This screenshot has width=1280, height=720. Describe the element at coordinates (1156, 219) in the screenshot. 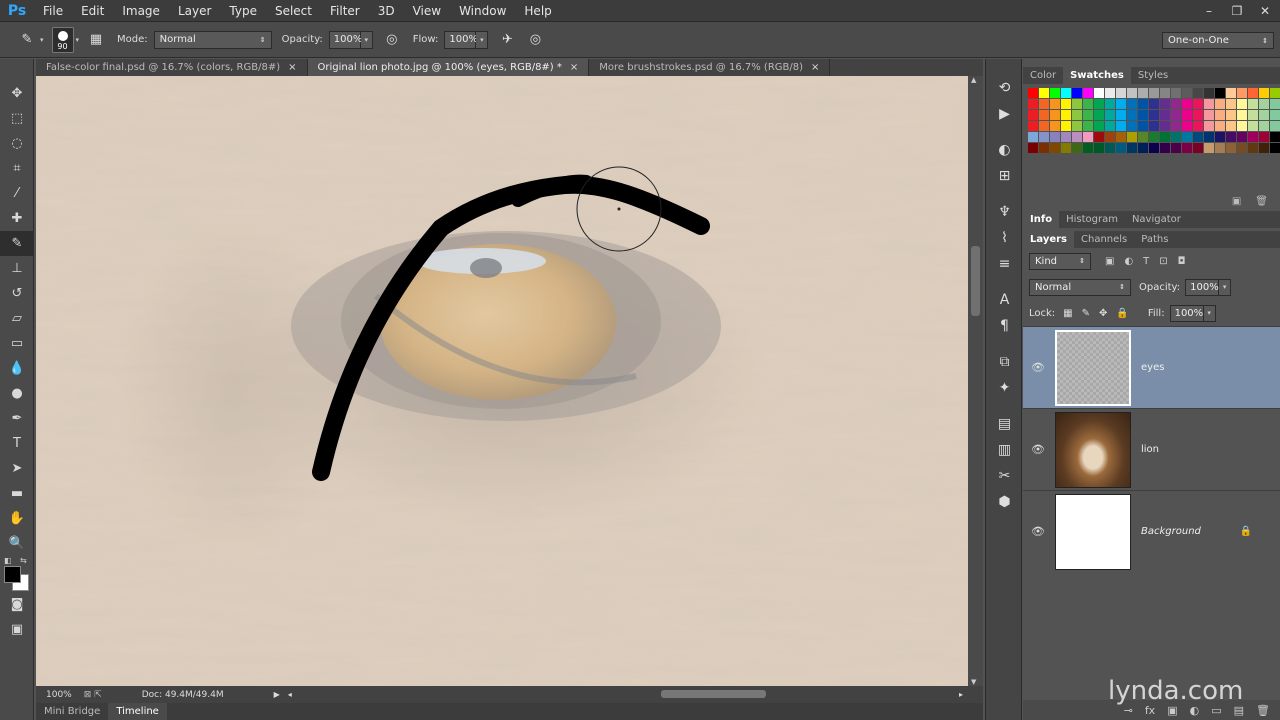

I see `tab-navigator: Navigator` at that location.